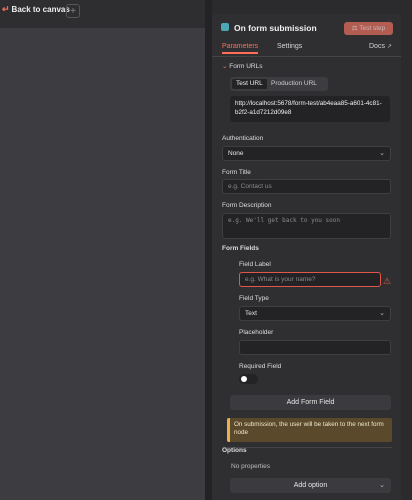  I want to click on authentication-value: None, so click(236, 153).